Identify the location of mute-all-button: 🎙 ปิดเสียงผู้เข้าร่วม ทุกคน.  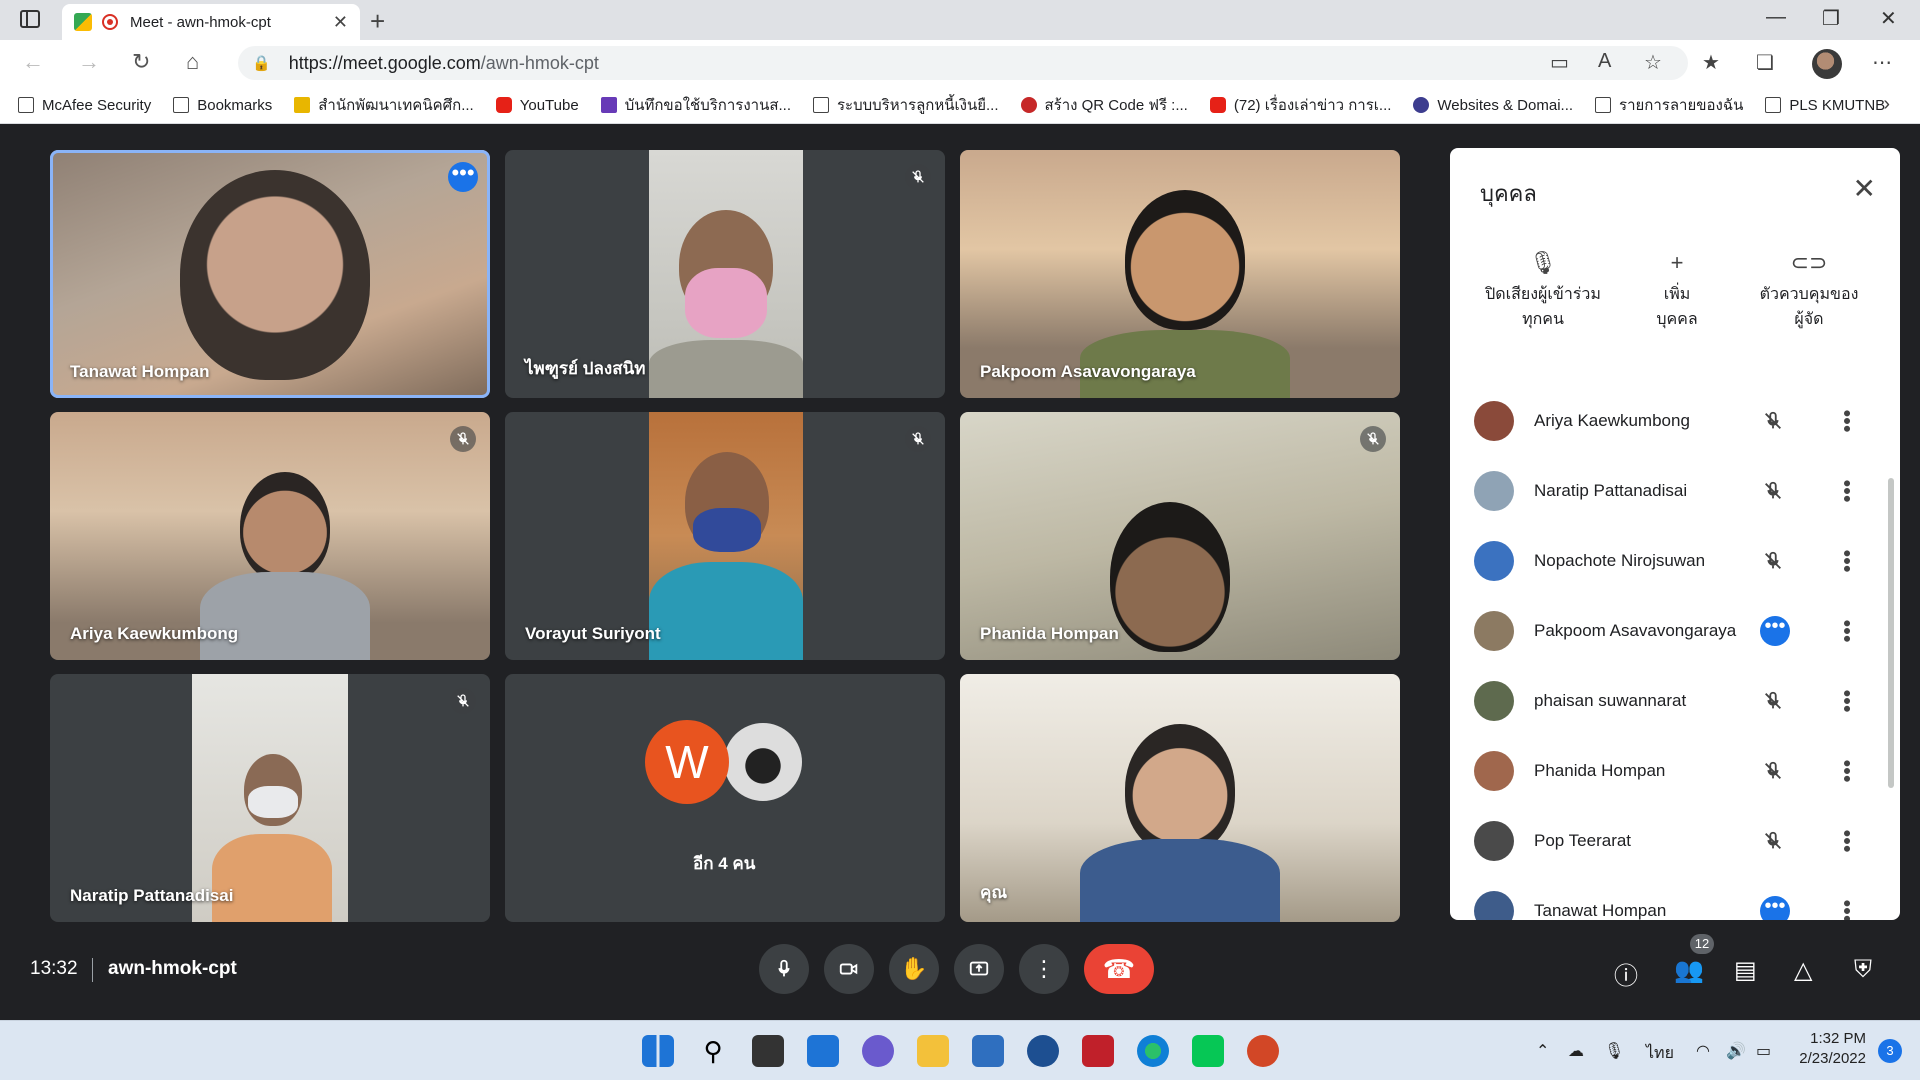
(1543, 291).